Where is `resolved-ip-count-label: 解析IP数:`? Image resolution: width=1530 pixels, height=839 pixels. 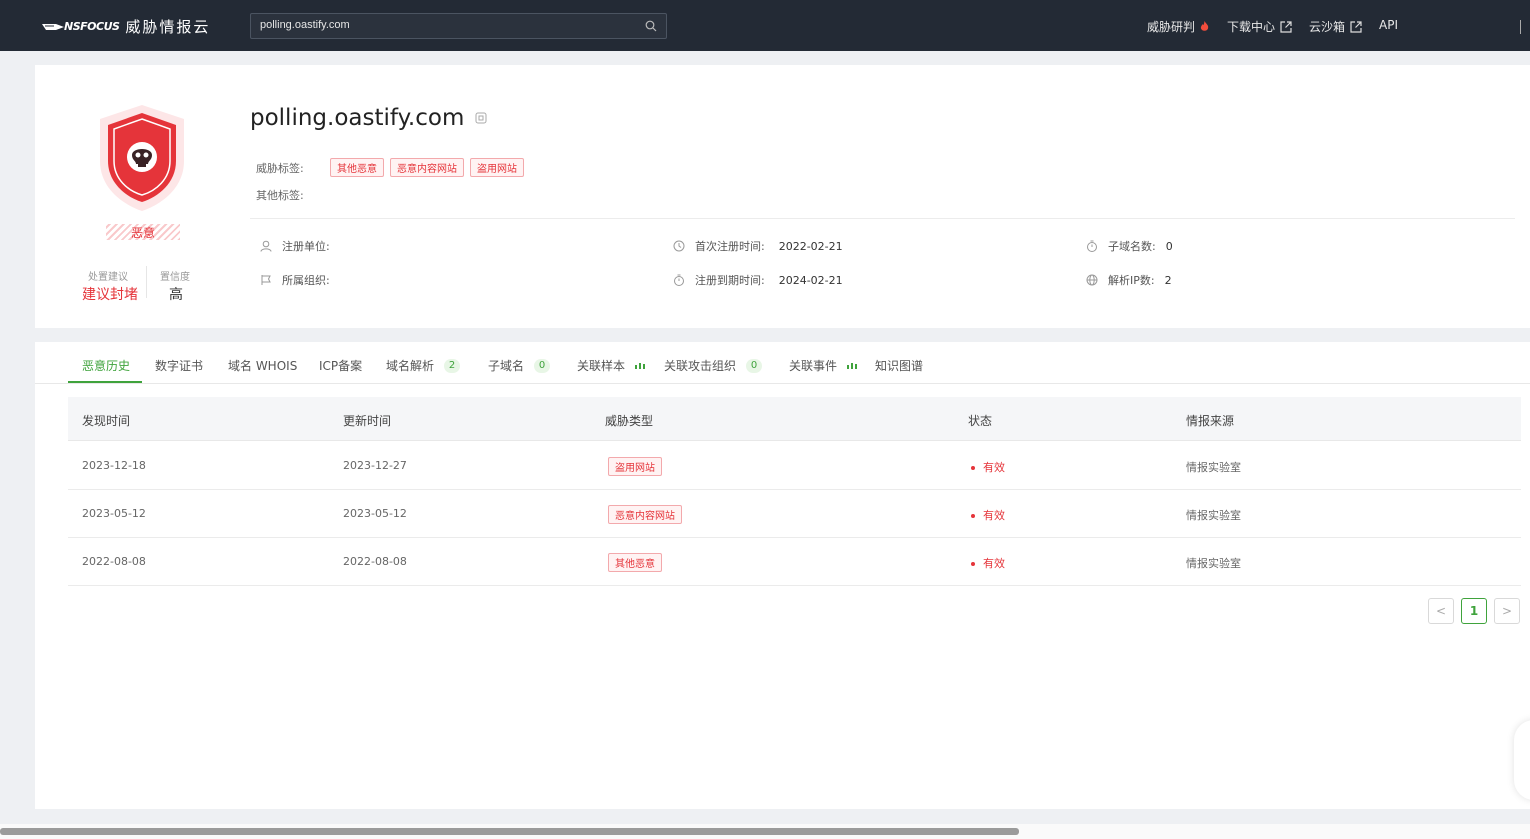
resolved-ip-count-label: 解析IP数: is located at coordinates (1131, 280).